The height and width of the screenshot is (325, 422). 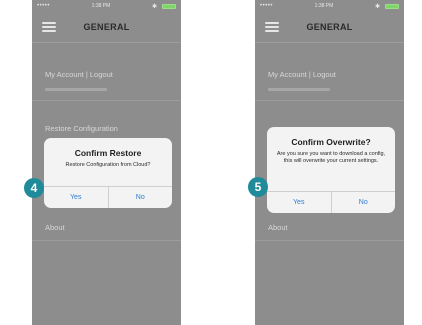 I want to click on dialog-title: Confirm Restore, so click(x=108, y=153).